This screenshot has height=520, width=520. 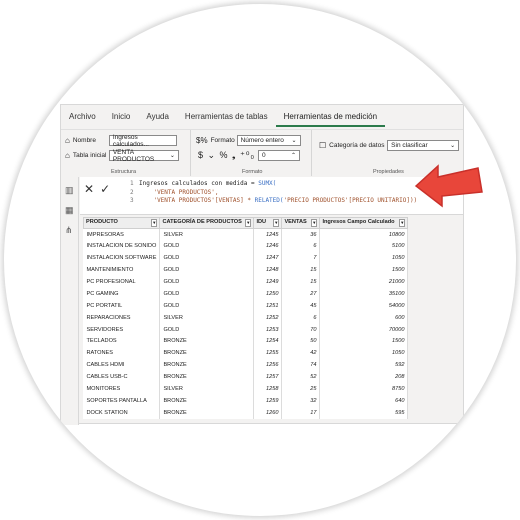 I want to click on table-cell: RATONES, so click(x=122, y=353).